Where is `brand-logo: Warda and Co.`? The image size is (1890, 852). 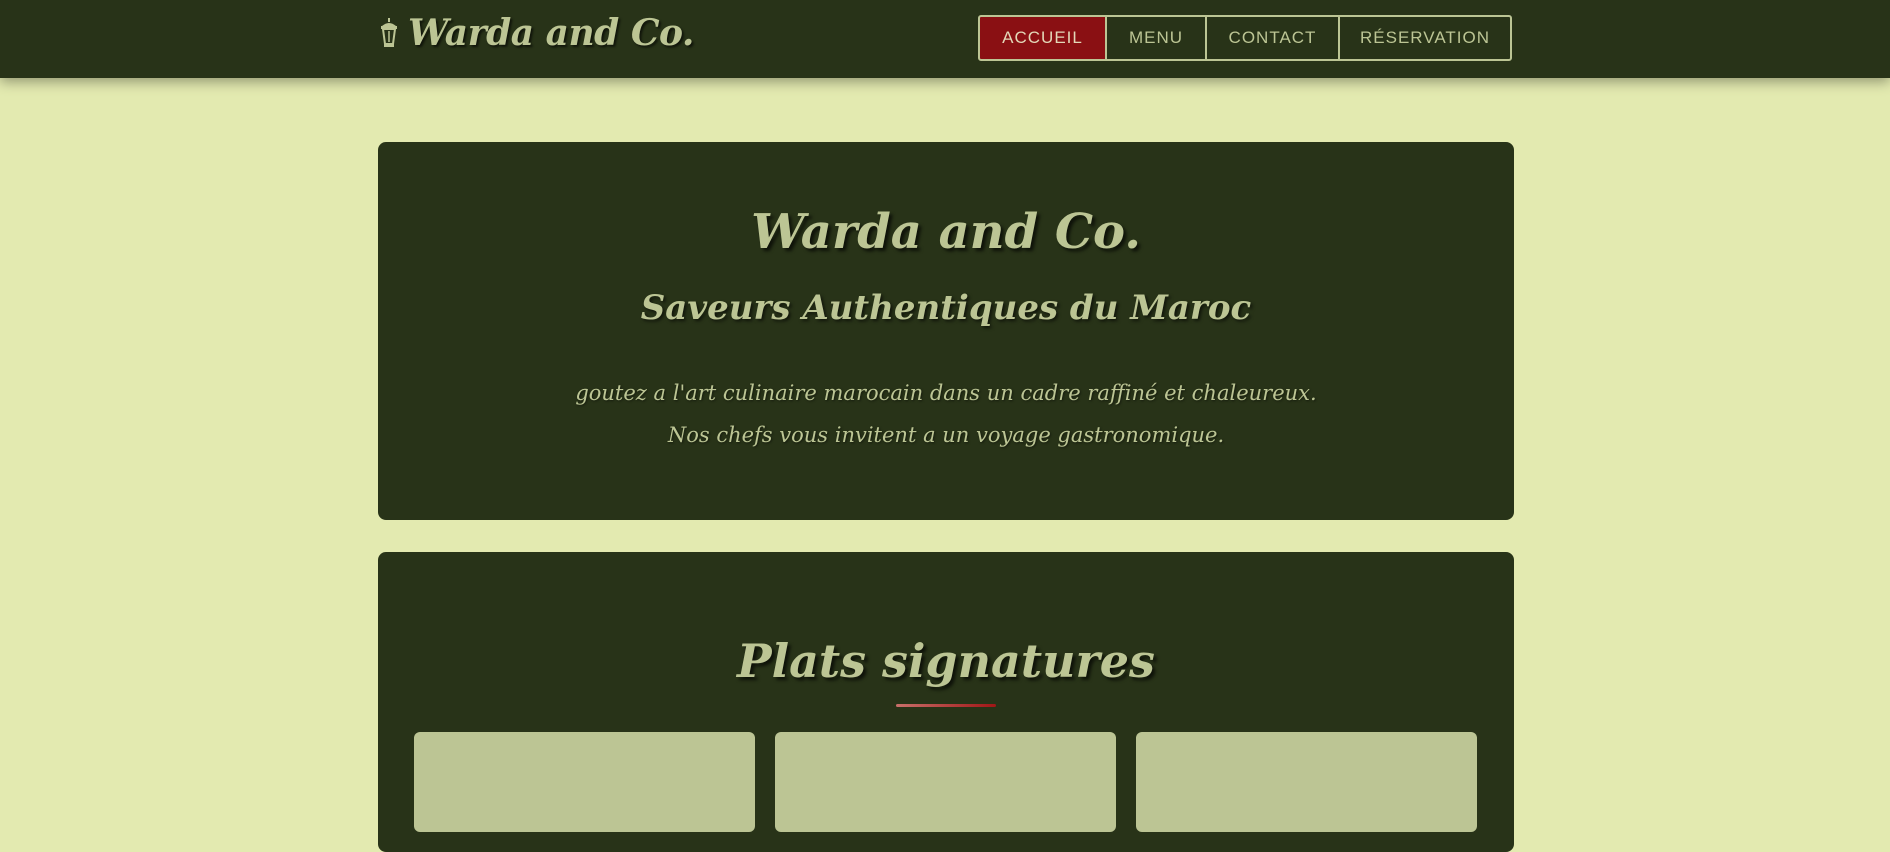
brand-logo: Warda and Co. is located at coordinates (536, 33).